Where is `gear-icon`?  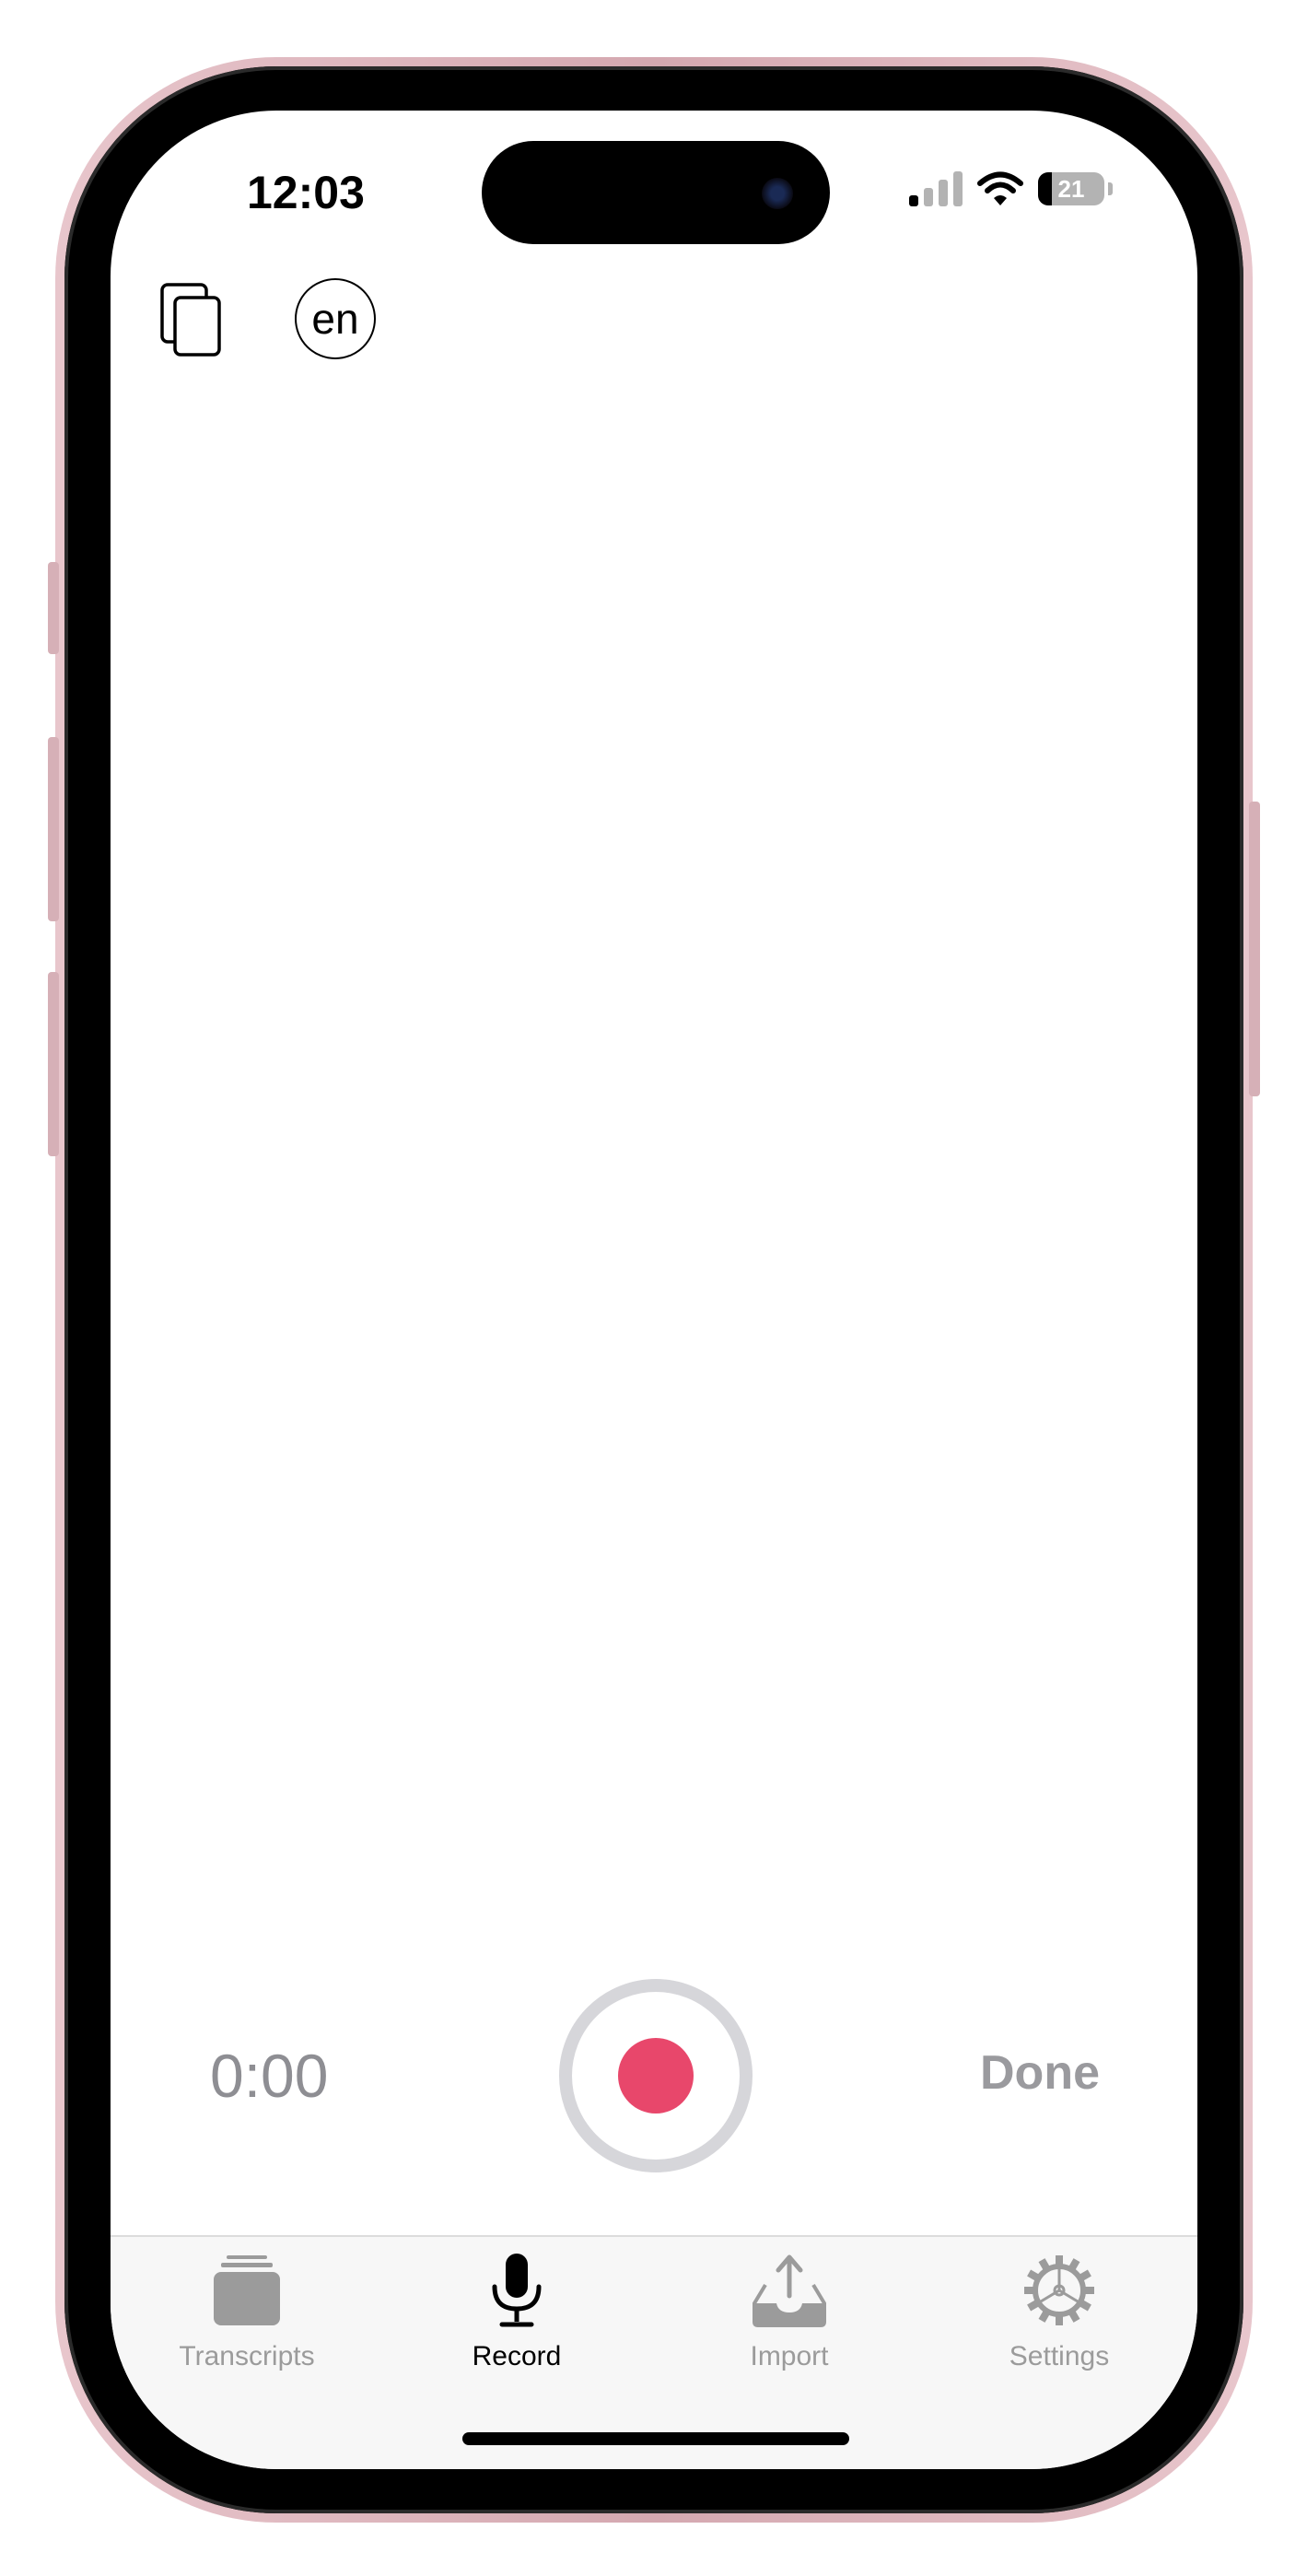
gear-icon is located at coordinates (1059, 2290).